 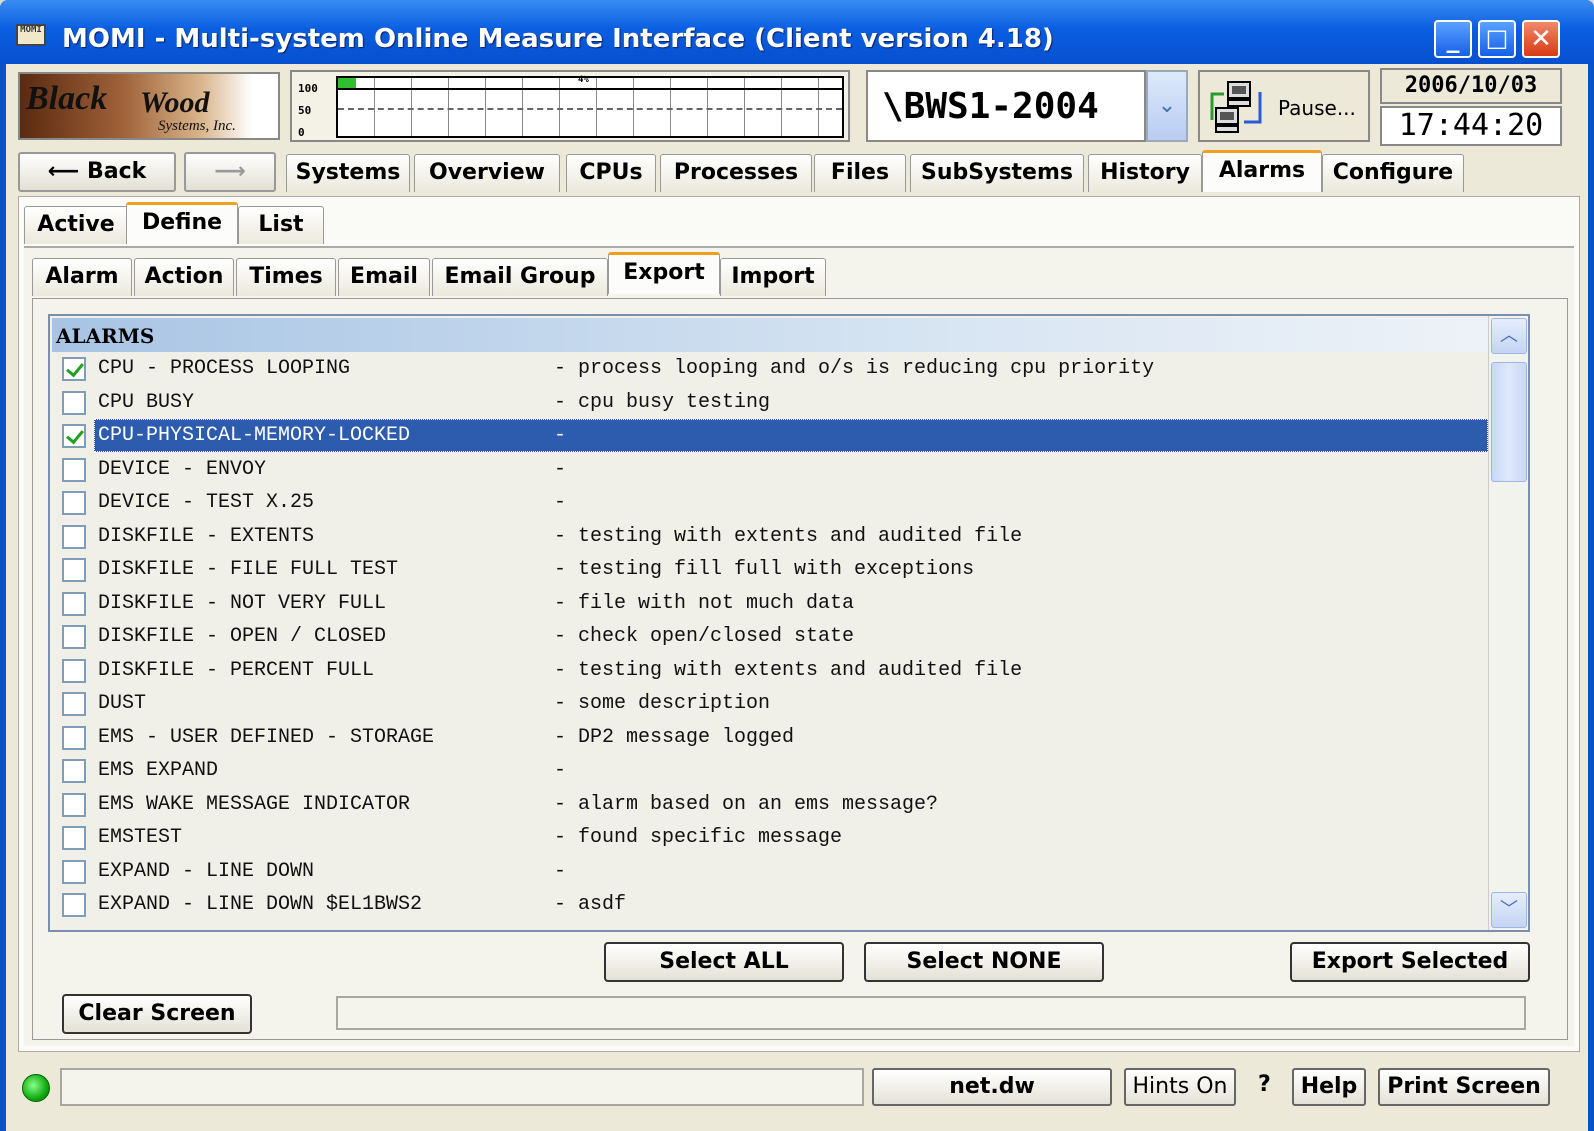 What do you see at coordinates (997, 173) in the screenshot?
I see `tab-subsystems: SubSystems` at bounding box center [997, 173].